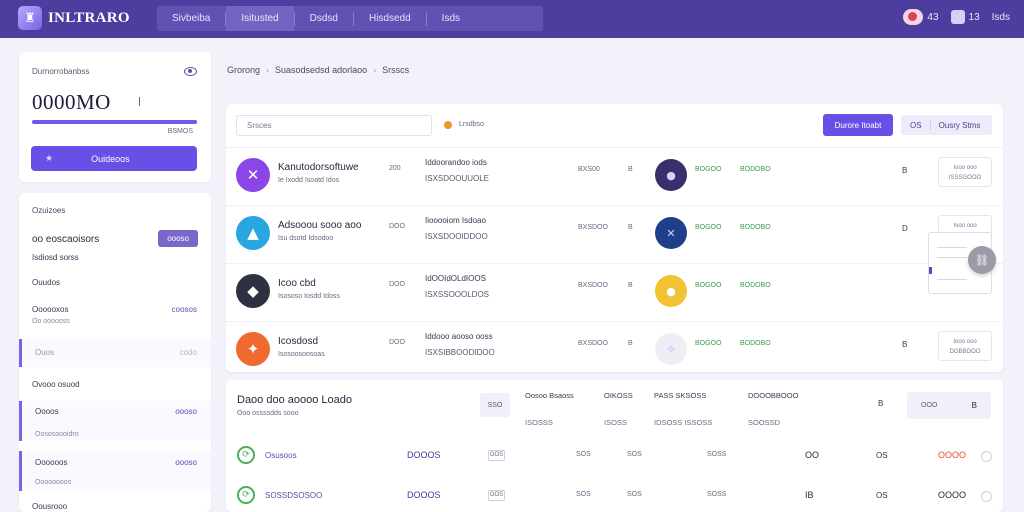  Describe the element at coordinates (114, 158) in the screenshot. I see `deposit-button: ★ Ouideoos` at that location.